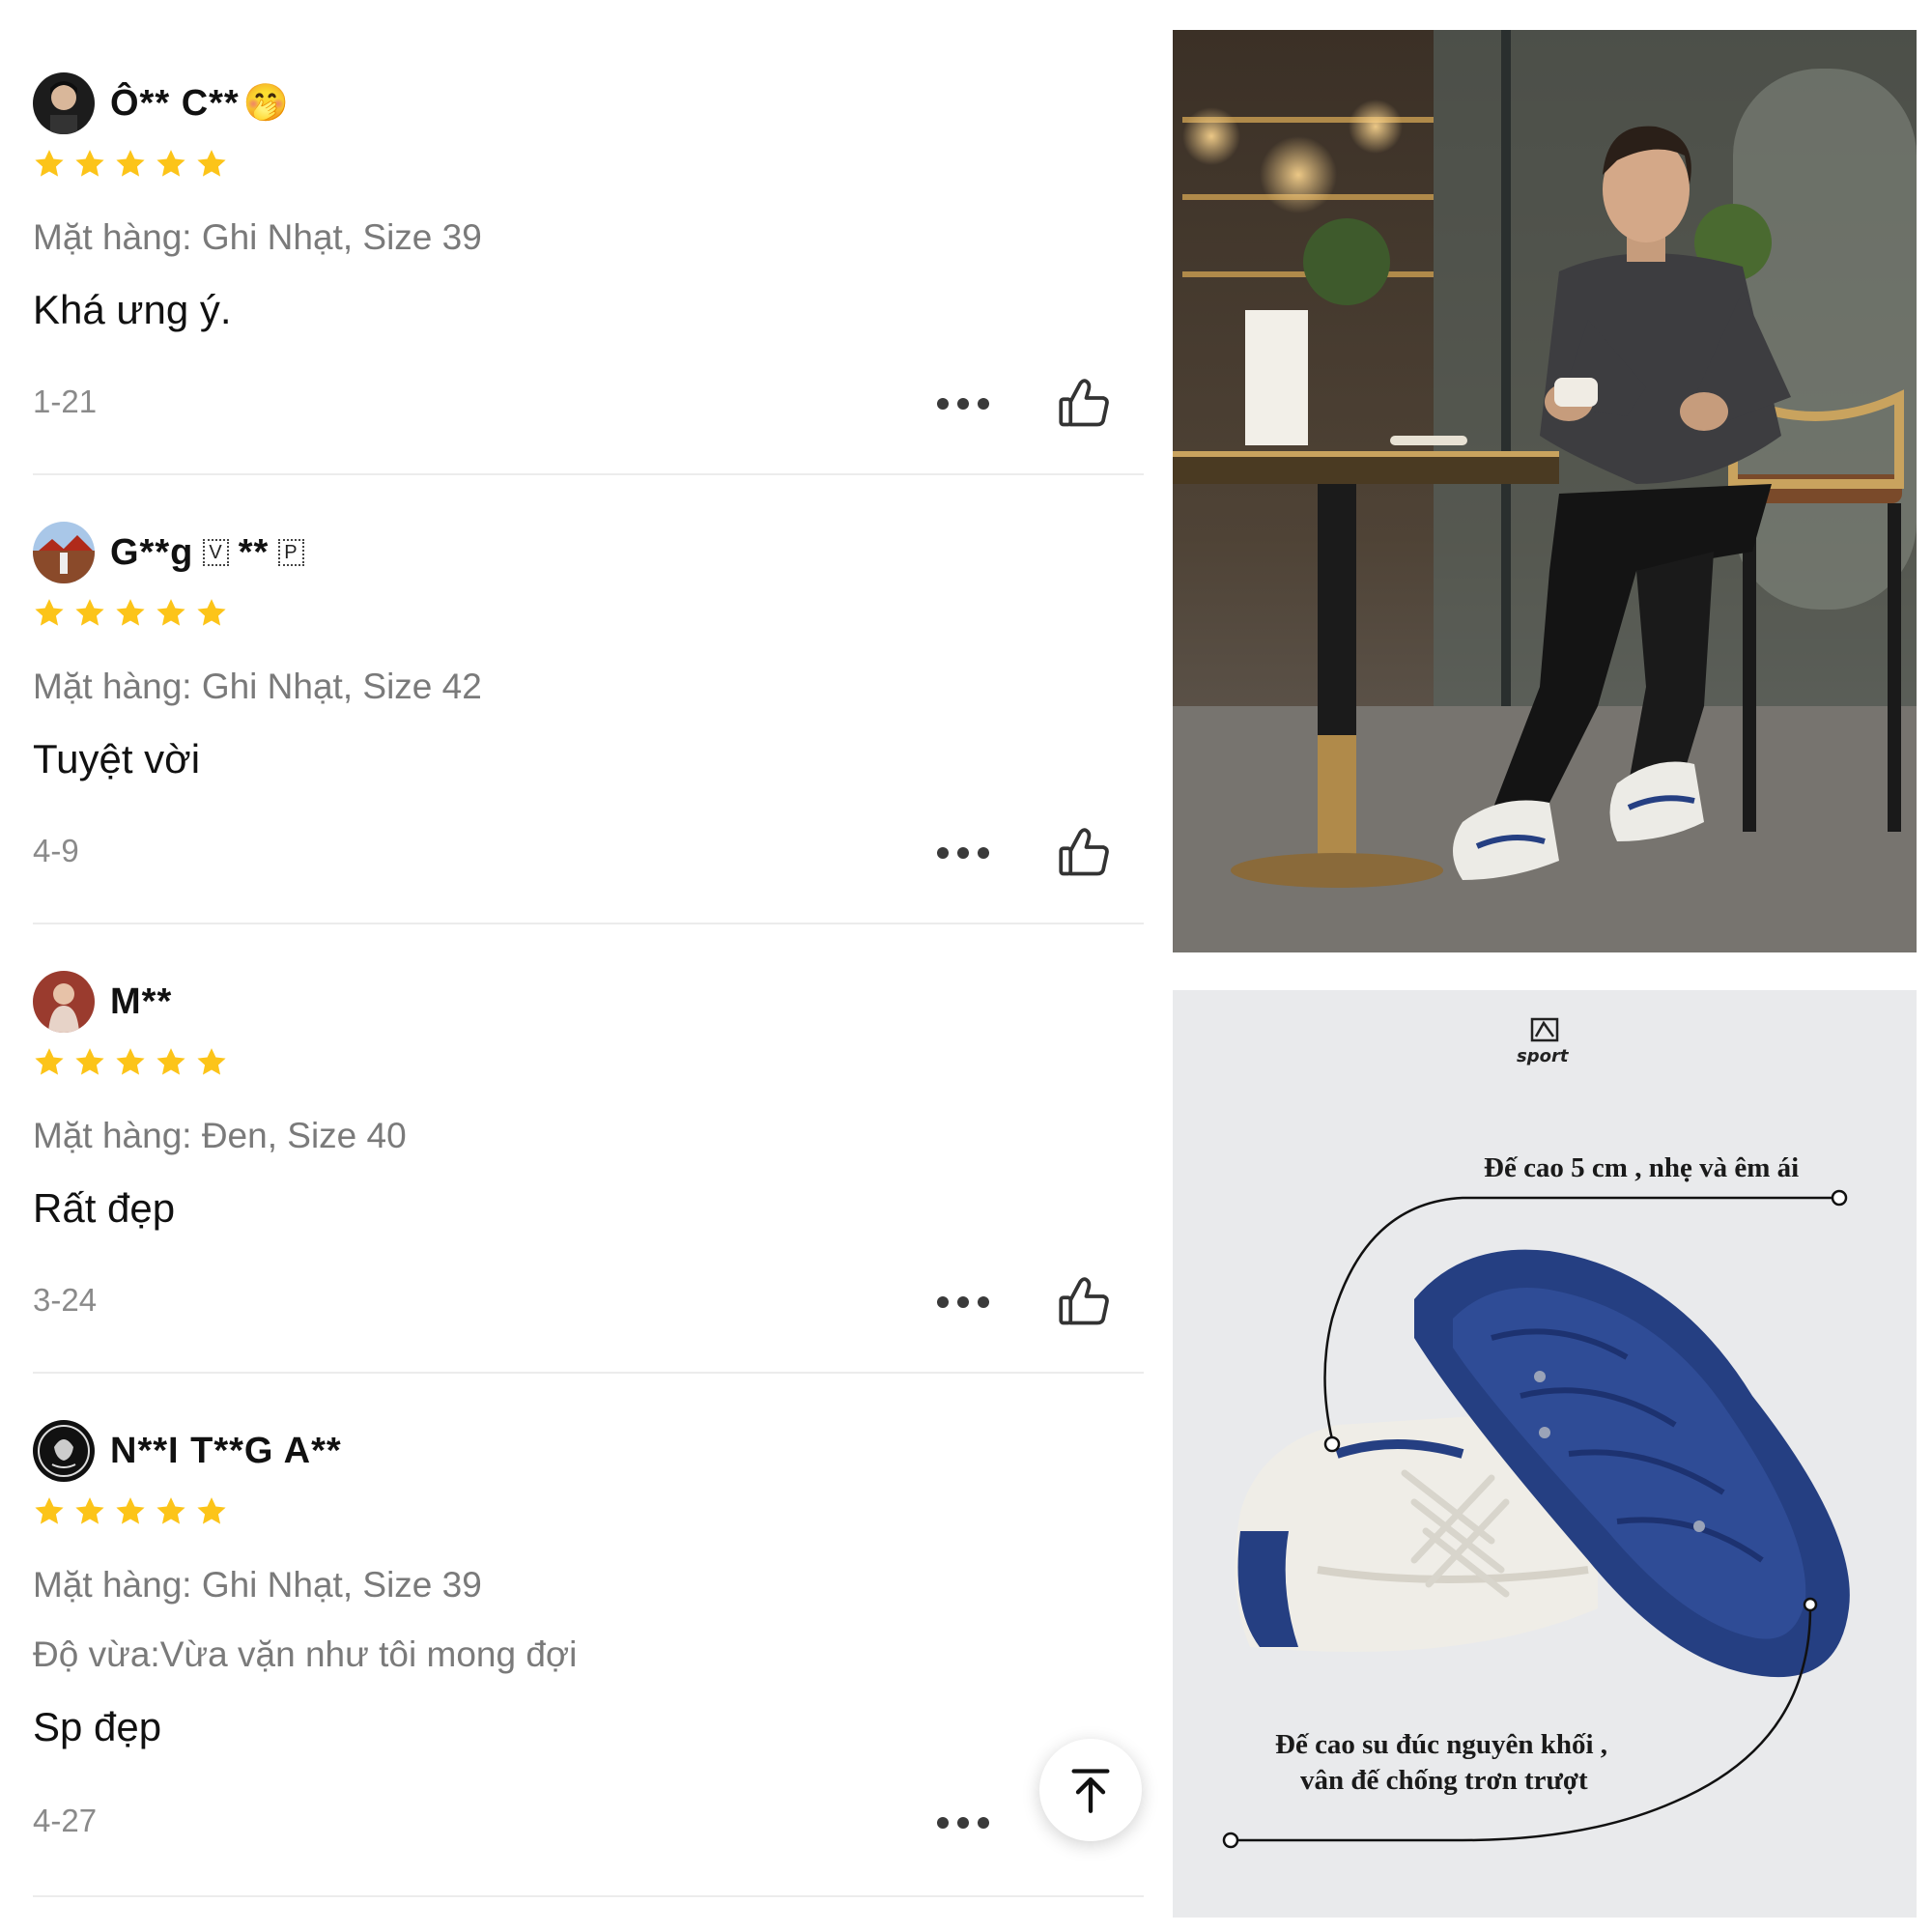  I want to click on review-user: N**I T**G A**, so click(187, 1451).